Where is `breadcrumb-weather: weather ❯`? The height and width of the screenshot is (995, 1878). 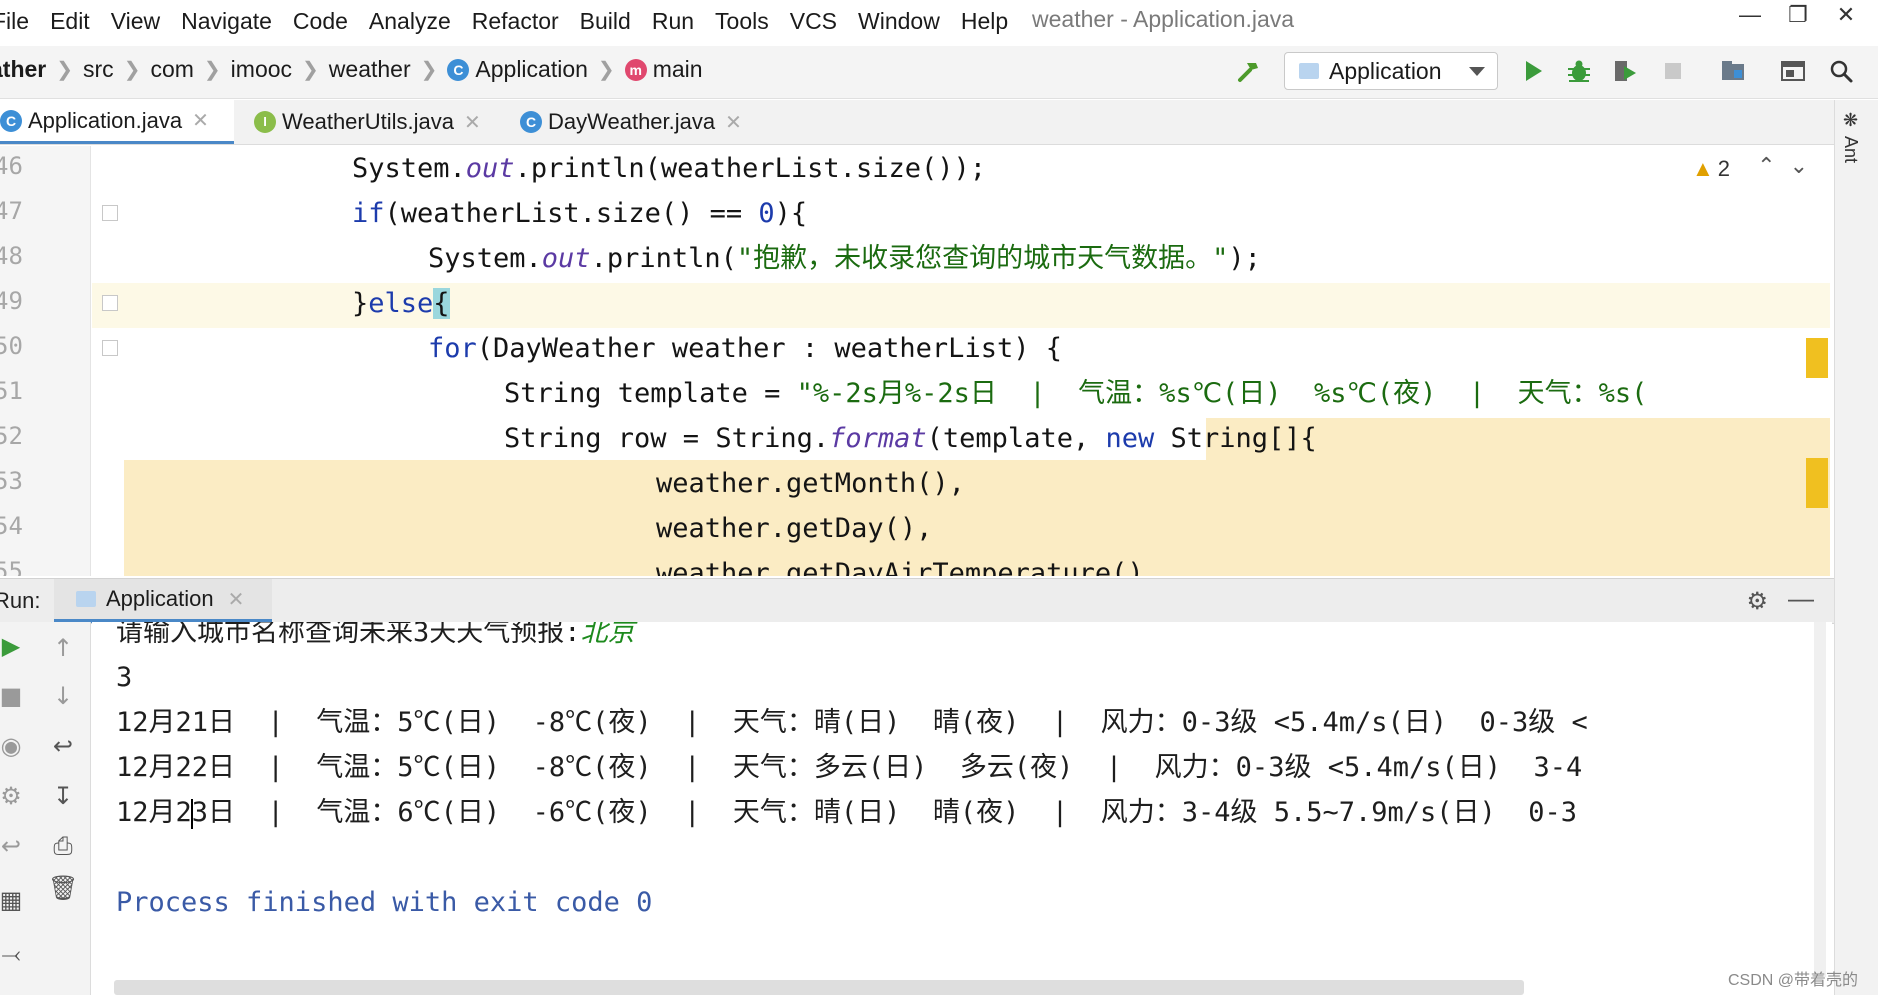
breadcrumb-weather: weather ❯ is located at coordinates (388, 69).